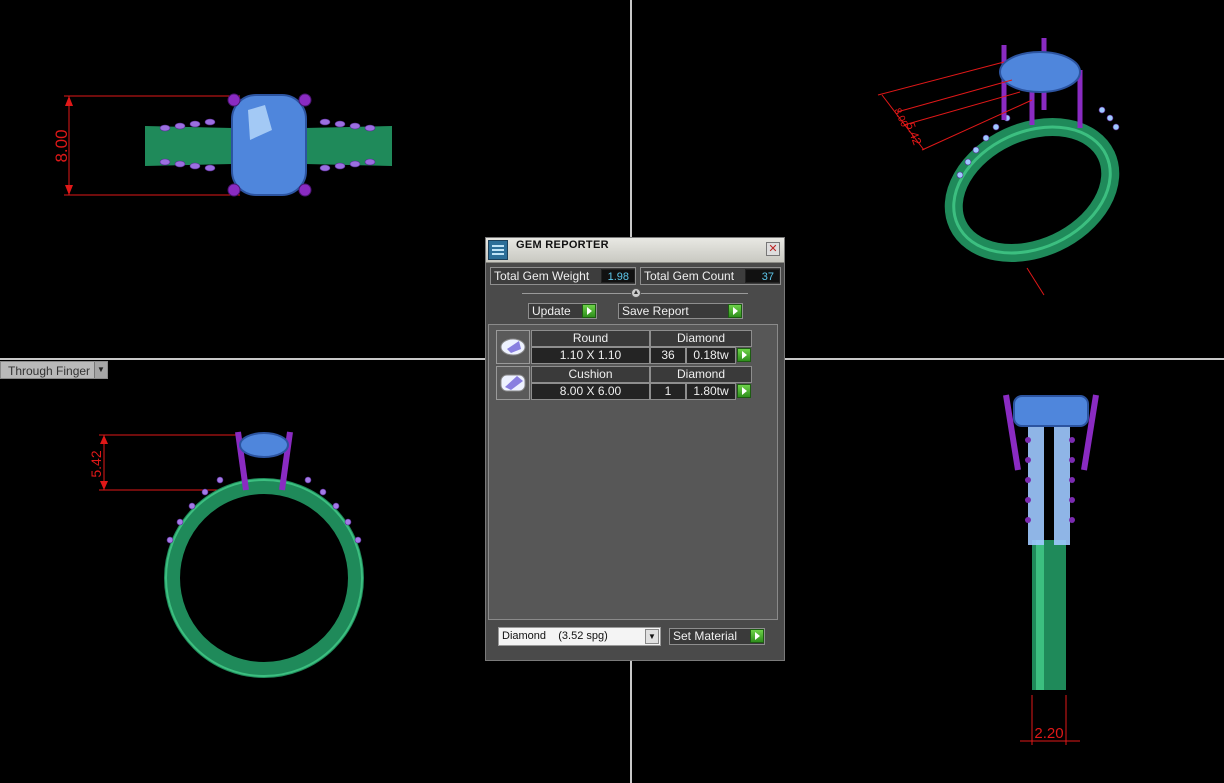 This screenshot has height=783, width=1224. Describe the element at coordinates (555, 636) in the screenshot. I see `material-select-value: Diamond (3.52 spg)` at that location.